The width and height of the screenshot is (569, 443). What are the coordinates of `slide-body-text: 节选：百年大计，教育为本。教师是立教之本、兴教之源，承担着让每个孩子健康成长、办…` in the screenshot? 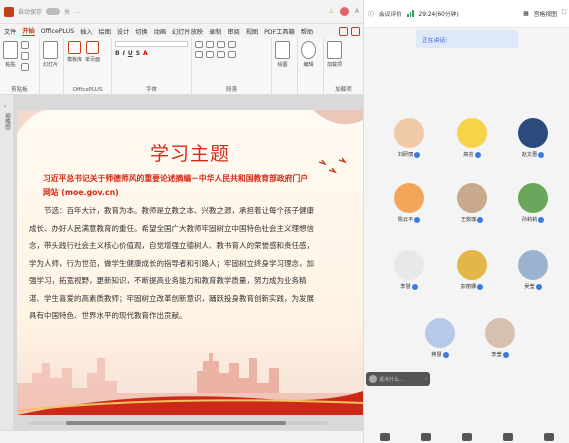 It's located at (175, 263).